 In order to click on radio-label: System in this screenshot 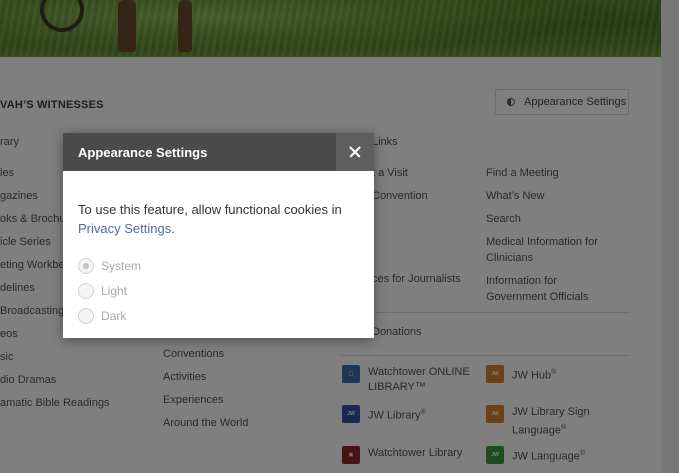, I will do `click(121, 265)`.